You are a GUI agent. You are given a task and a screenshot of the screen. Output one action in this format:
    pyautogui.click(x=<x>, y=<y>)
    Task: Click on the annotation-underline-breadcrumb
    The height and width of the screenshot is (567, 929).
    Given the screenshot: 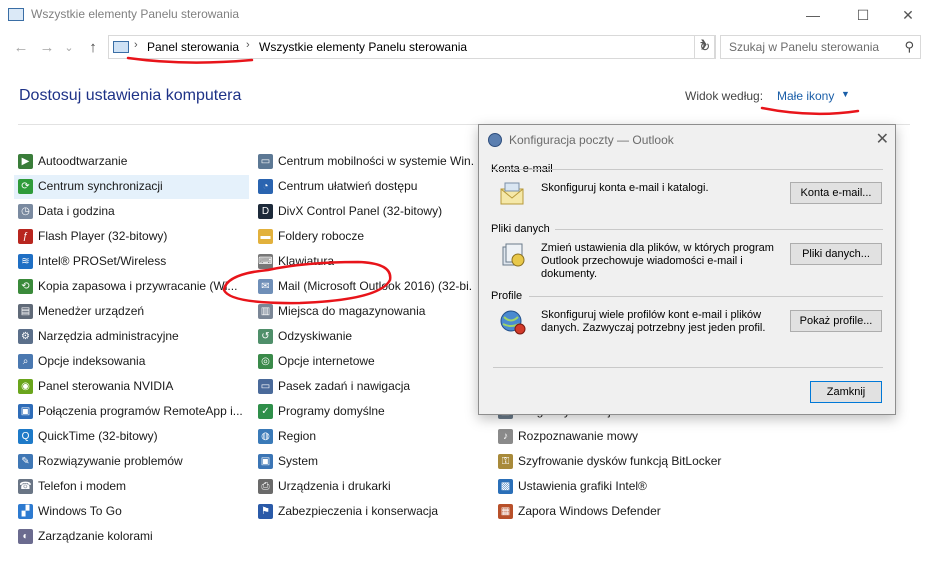 What is the action you would take?
    pyautogui.click(x=190, y=60)
    